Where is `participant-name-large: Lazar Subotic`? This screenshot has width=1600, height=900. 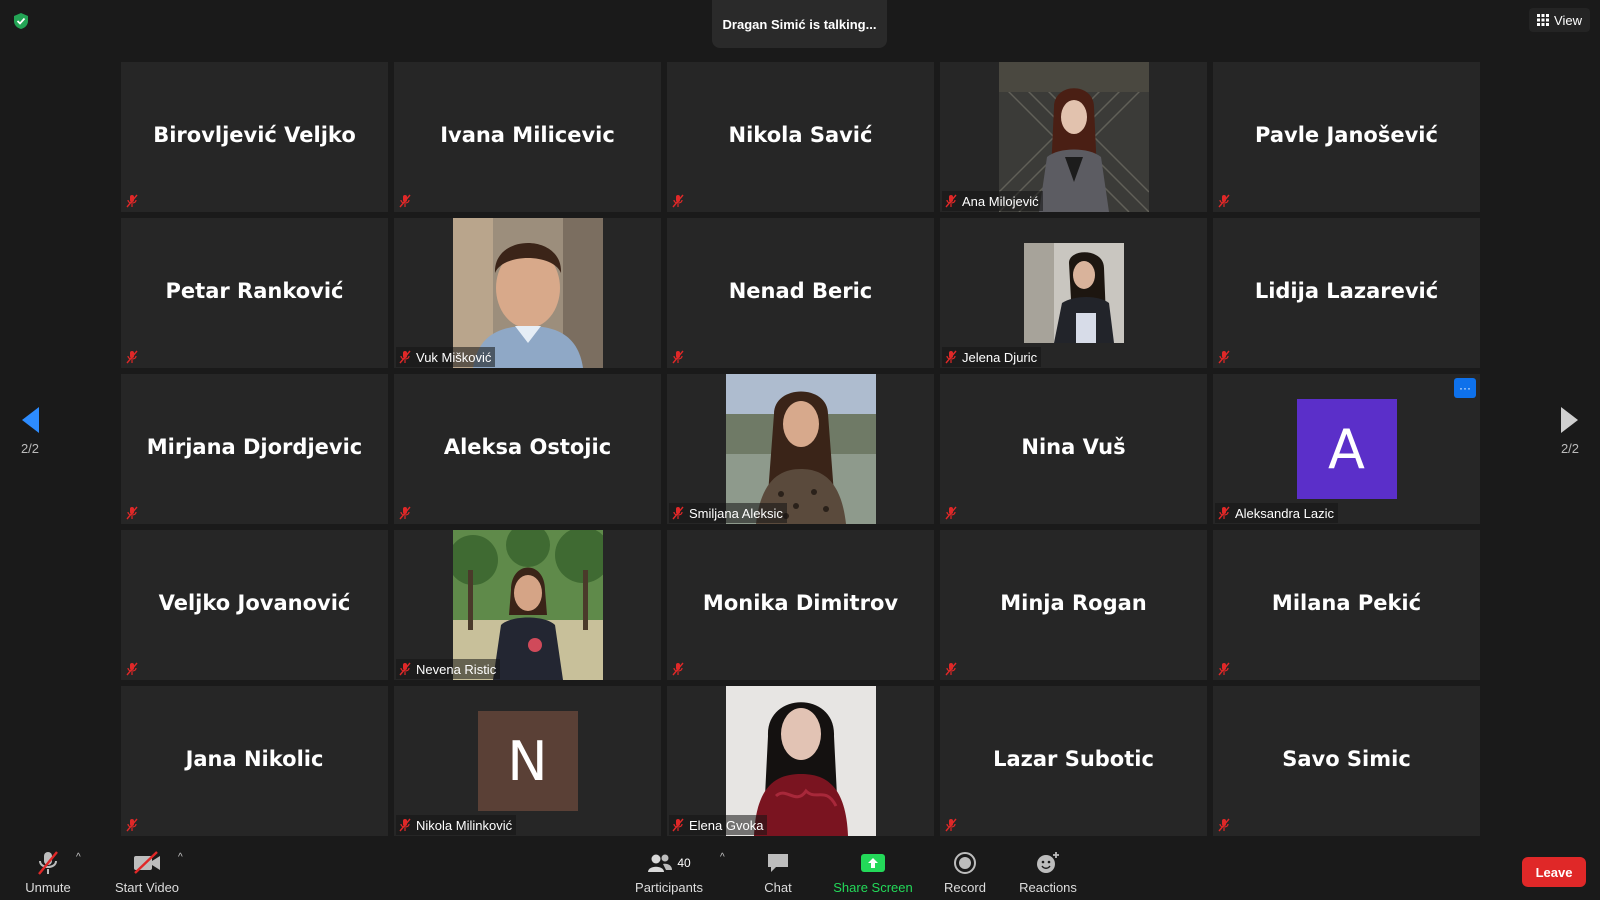 participant-name-large: Lazar Subotic is located at coordinates (1073, 759).